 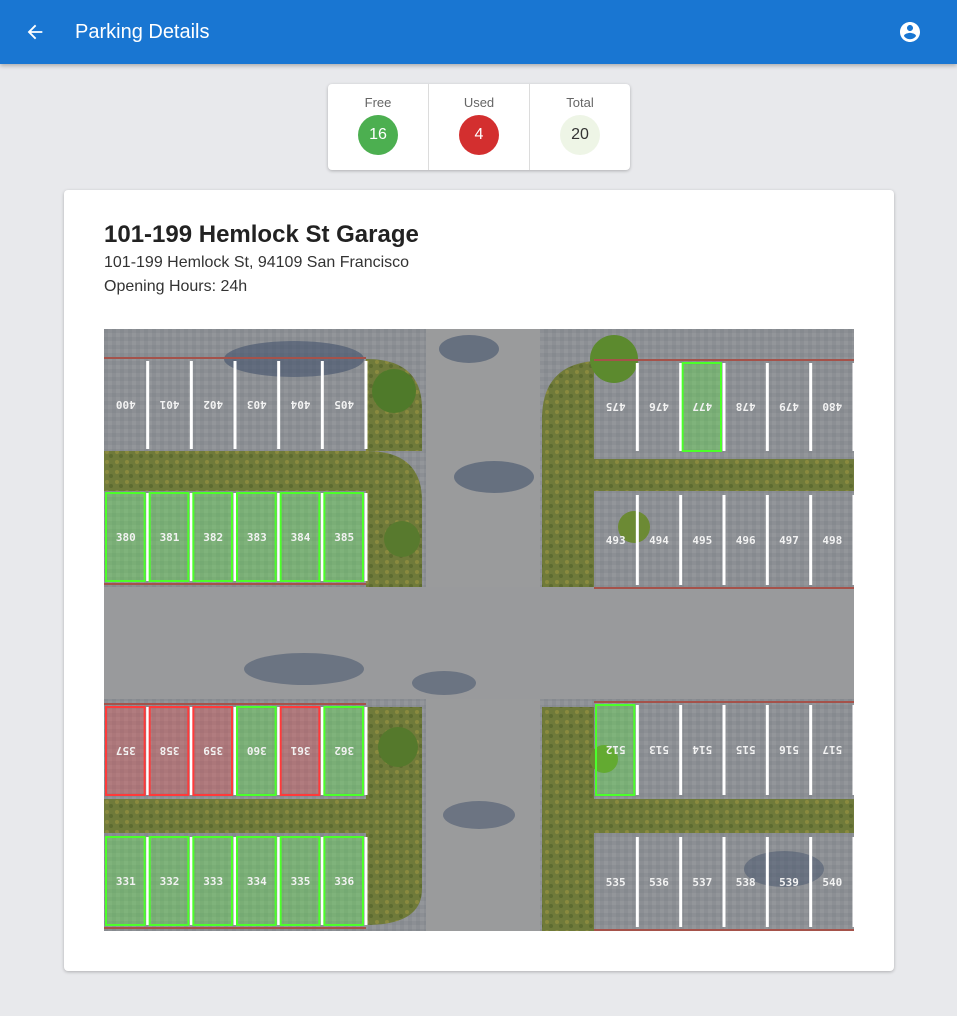 What do you see at coordinates (126, 404) in the screenshot?
I see `spot-number: 400` at bounding box center [126, 404].